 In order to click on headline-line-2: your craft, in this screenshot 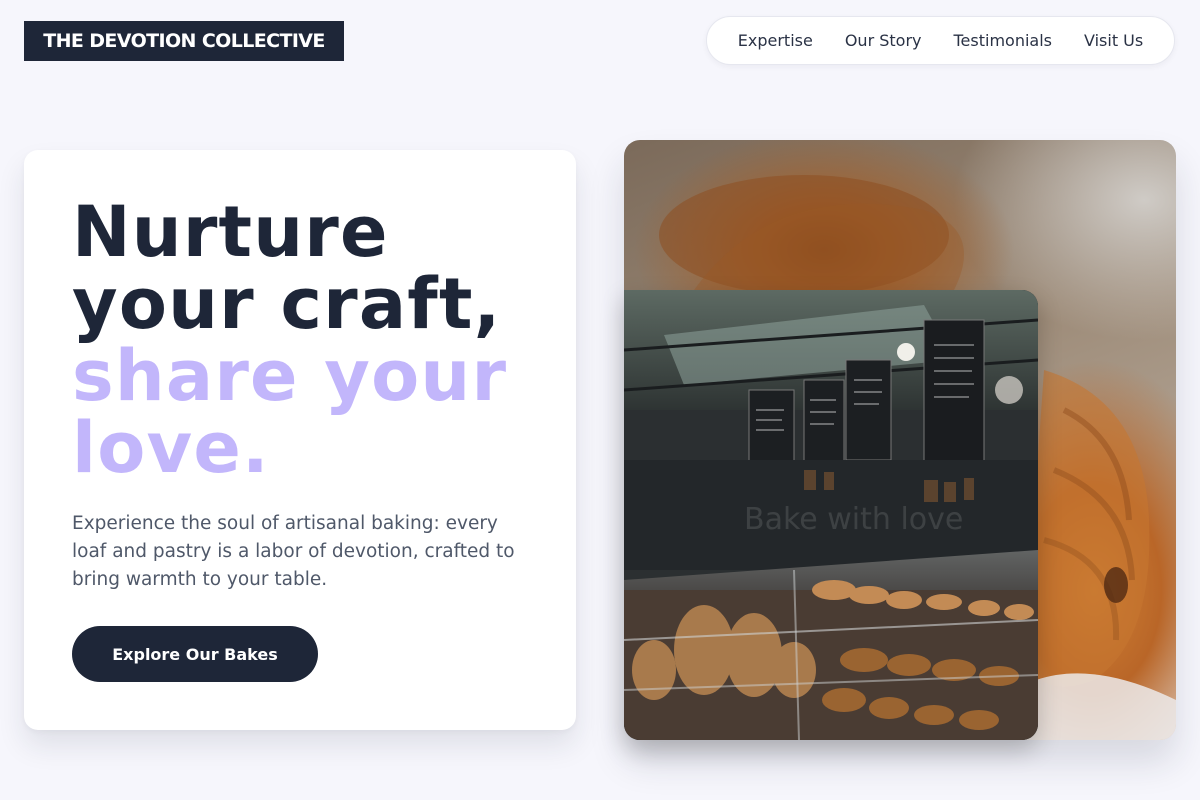, I will do `click(287, 304)`.